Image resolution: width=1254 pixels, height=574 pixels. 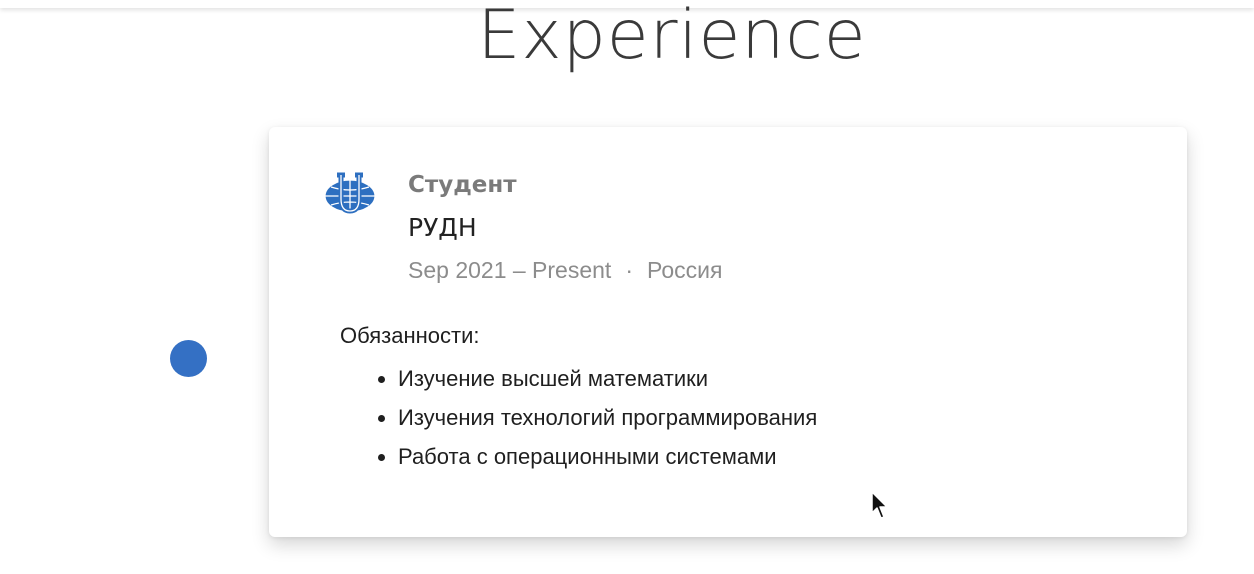 I want to click on experience-meta: Sep 2021 – Present · Россия, so click(x=565, y=270).